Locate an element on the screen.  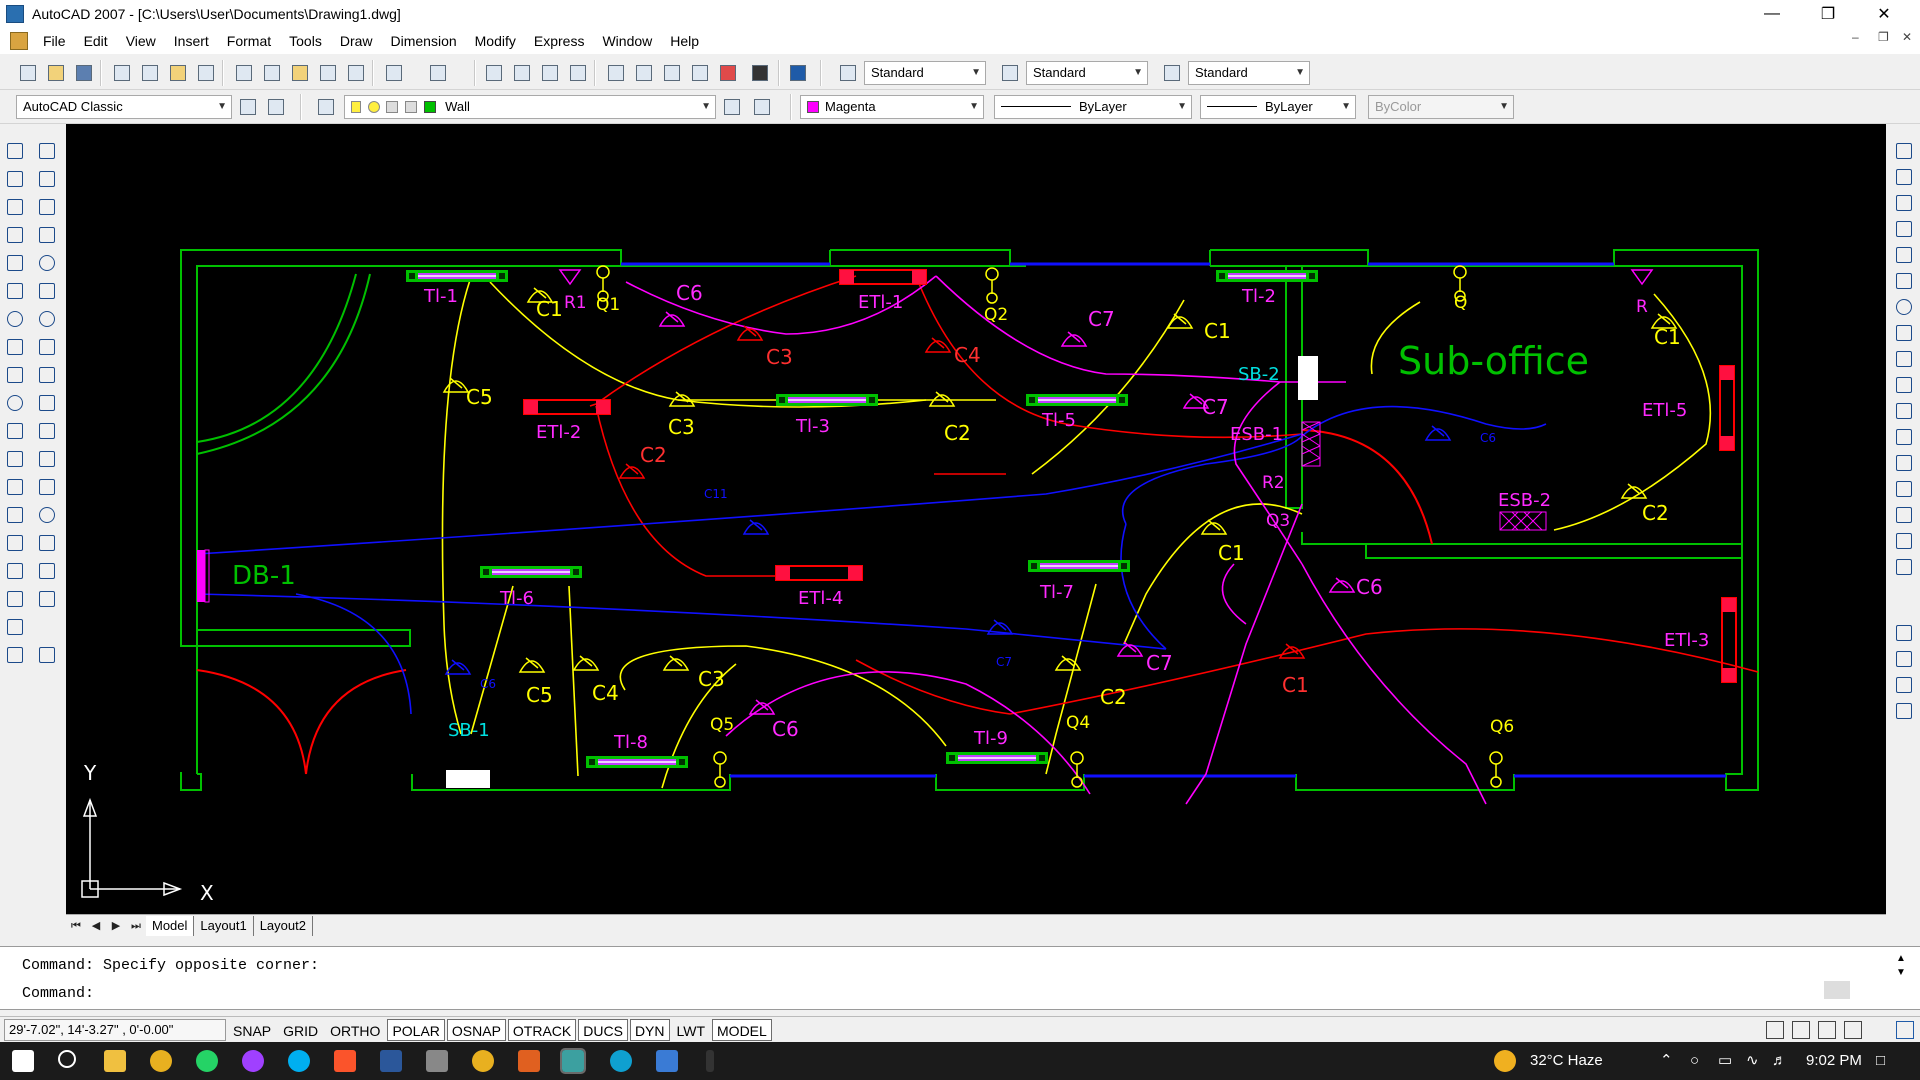
line-icon is located at coordinates (15, 151).